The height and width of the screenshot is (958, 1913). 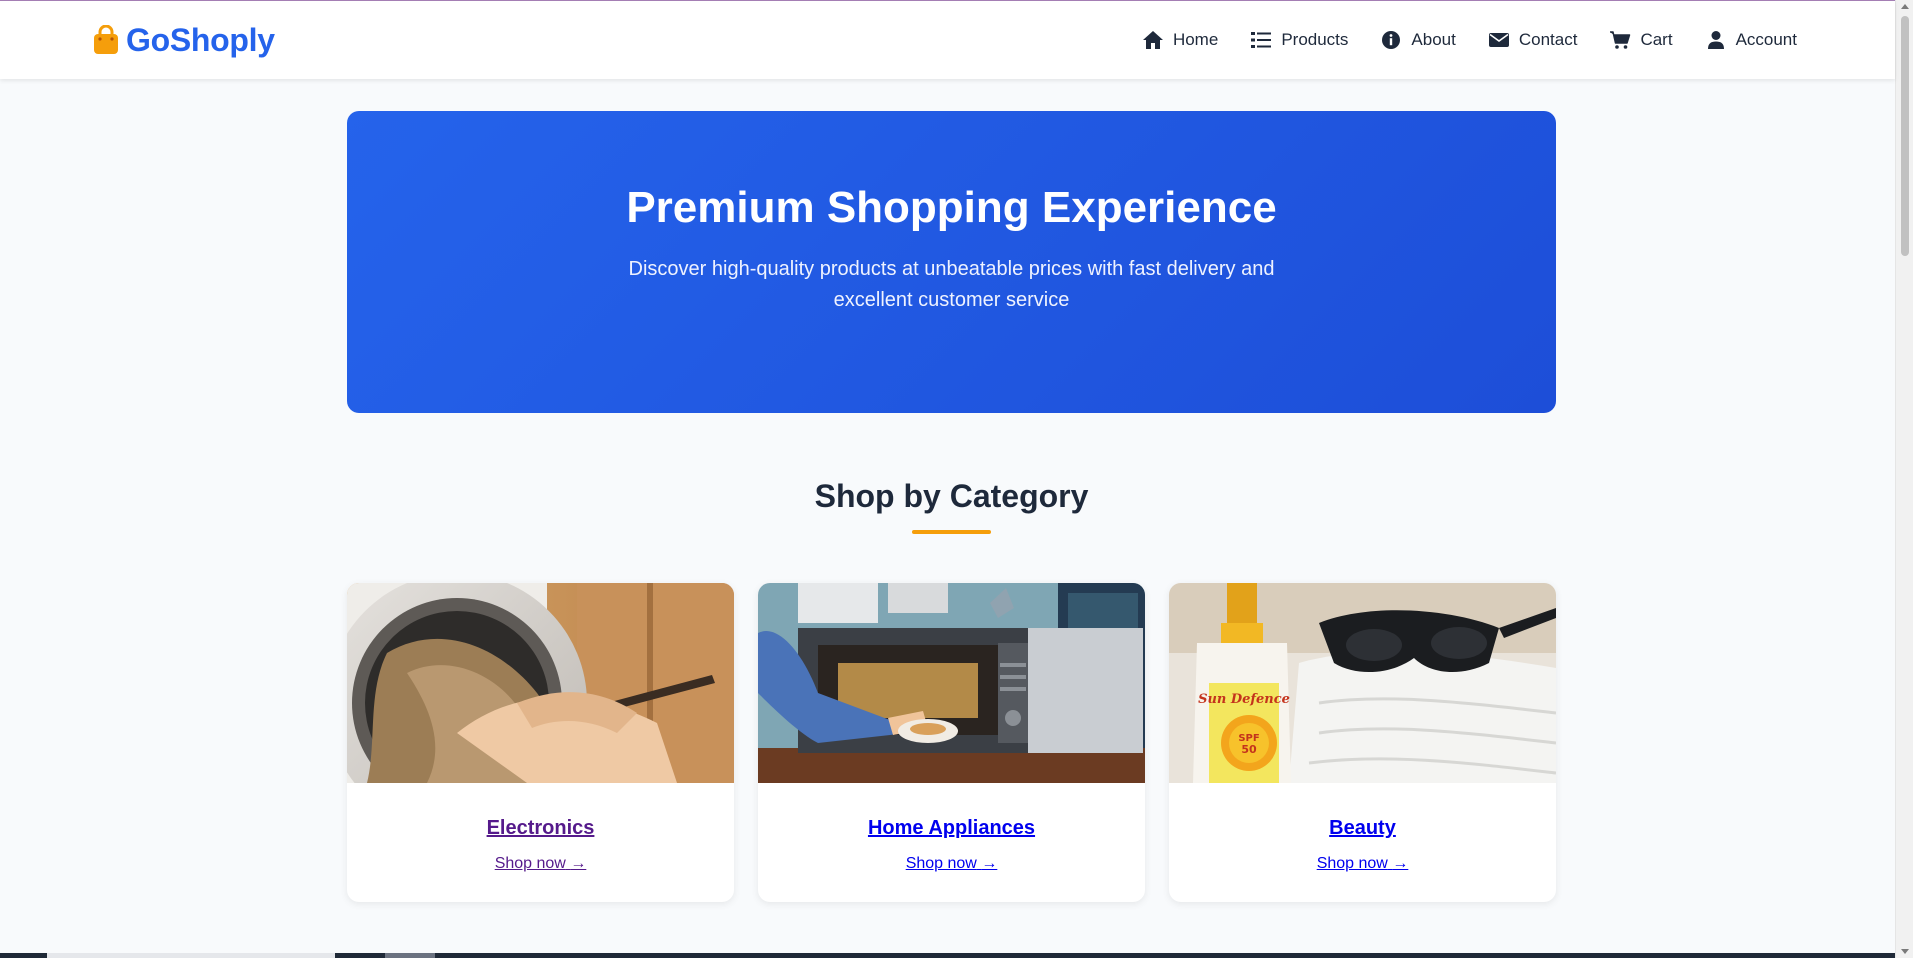 I want to click on home-icon, so click(x=1152, y=40).